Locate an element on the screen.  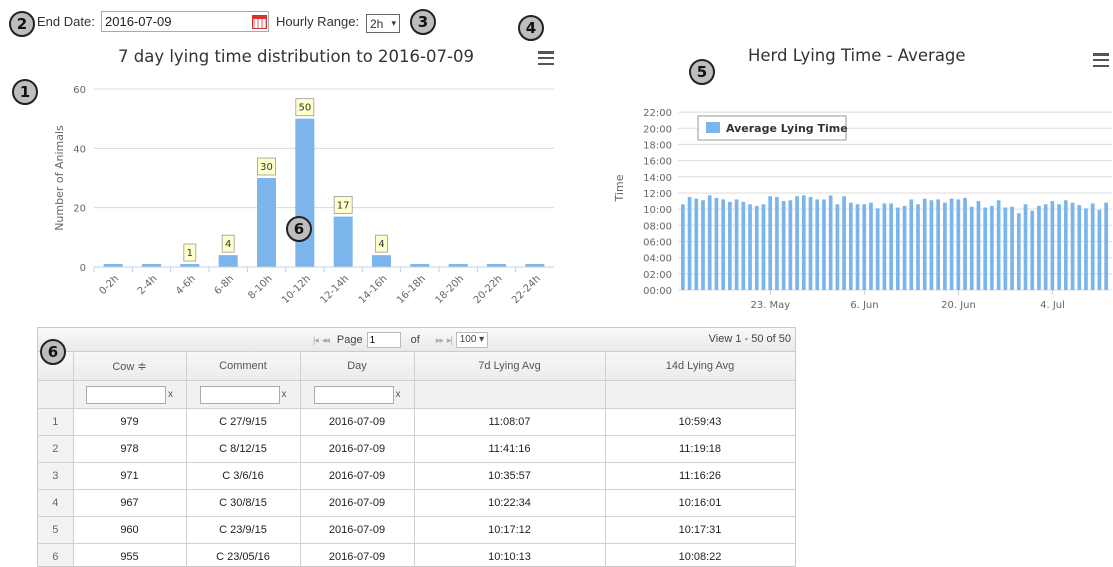
first-page-icon: |◂ is located at coordinates (315, 340).